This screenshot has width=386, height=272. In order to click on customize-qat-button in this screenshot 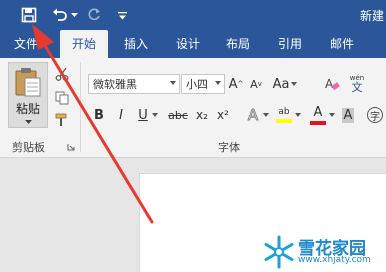, I will do `click(122, 15)`.